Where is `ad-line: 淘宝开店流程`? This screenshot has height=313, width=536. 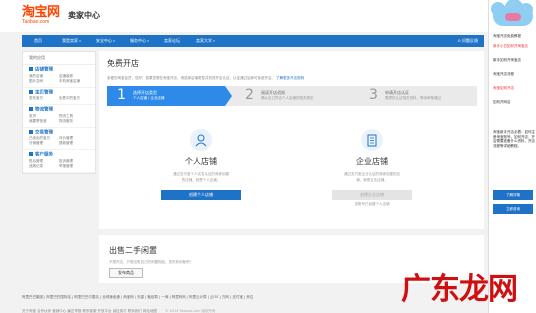 ad-line: 淘宝开店流程 is located at coordinates (514, 74).